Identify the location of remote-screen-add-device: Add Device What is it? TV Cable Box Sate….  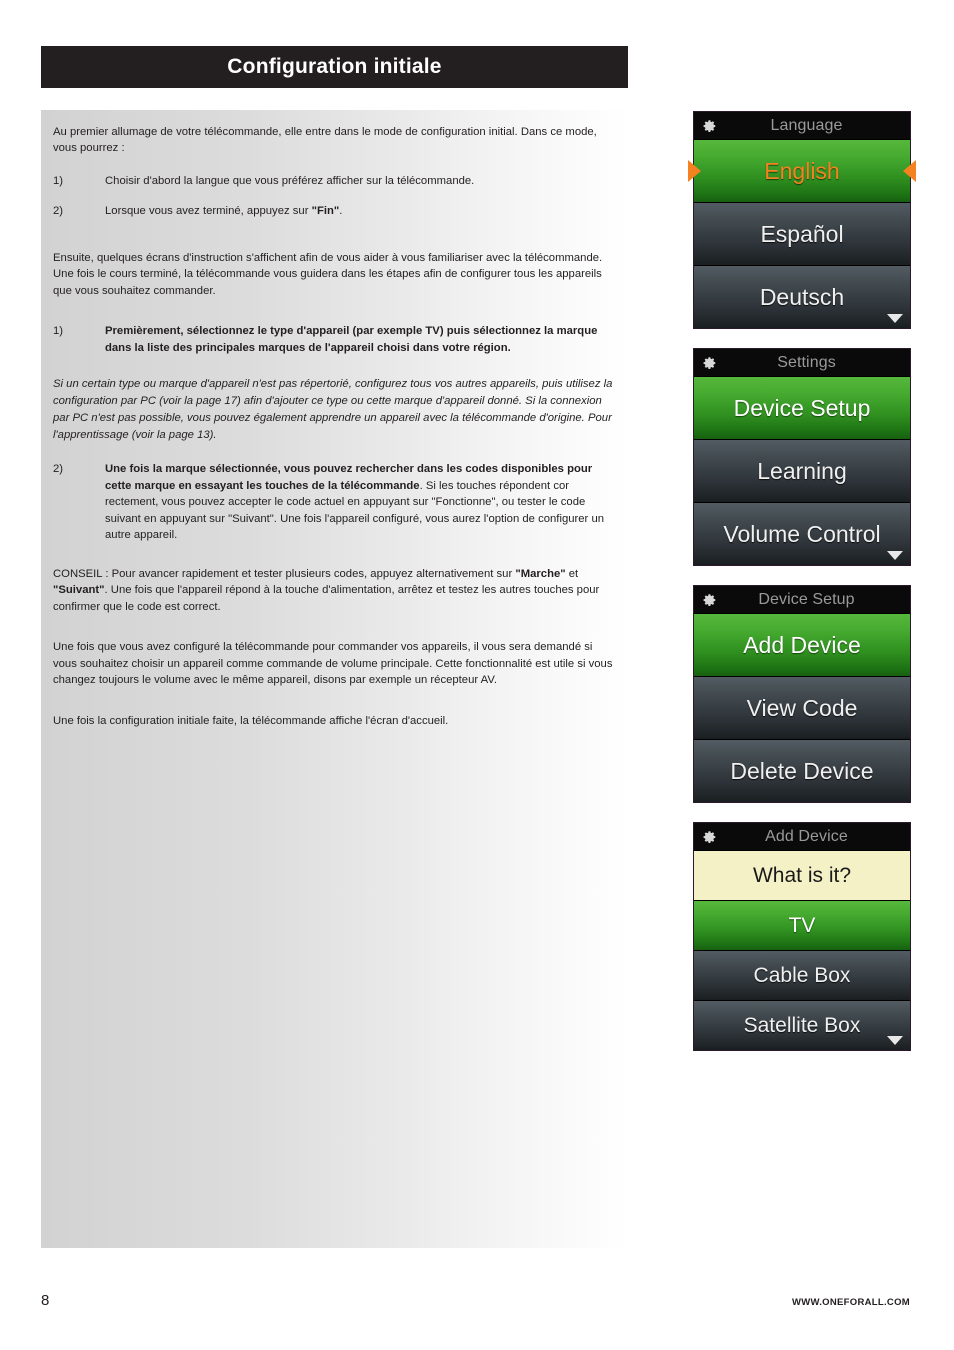
(802, 936).